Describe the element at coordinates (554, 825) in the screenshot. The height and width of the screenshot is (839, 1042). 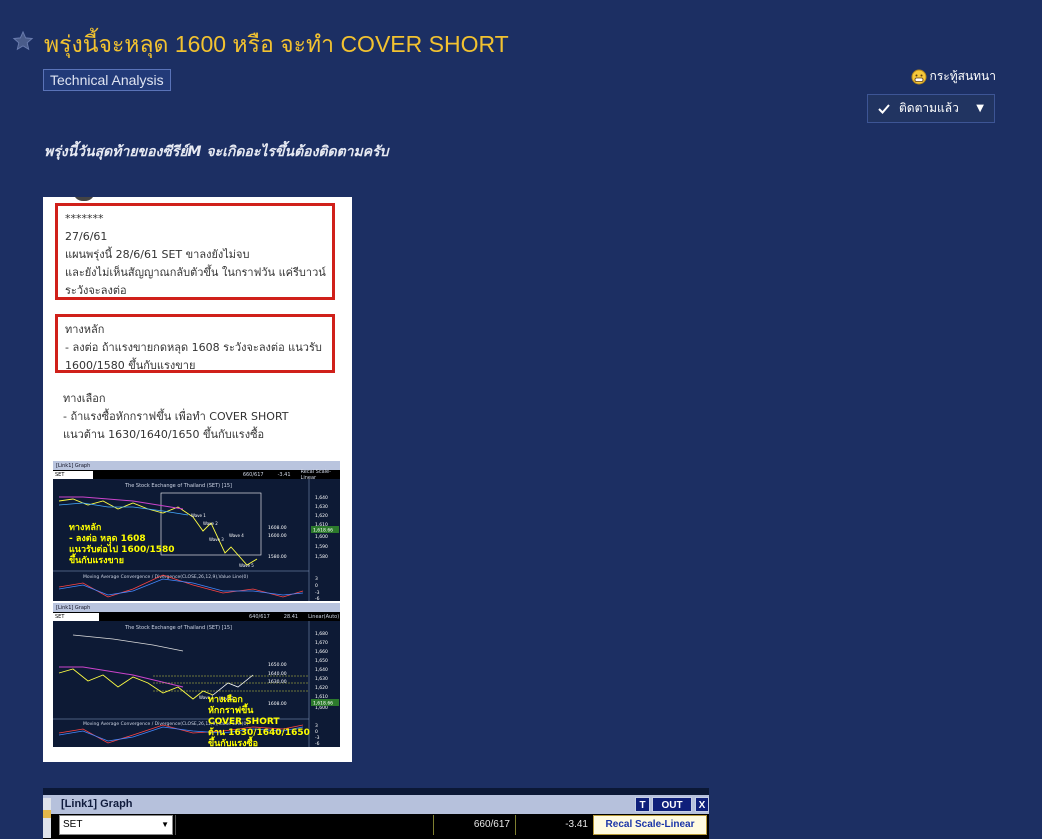
I see `graph-change: -3.41` at that location.